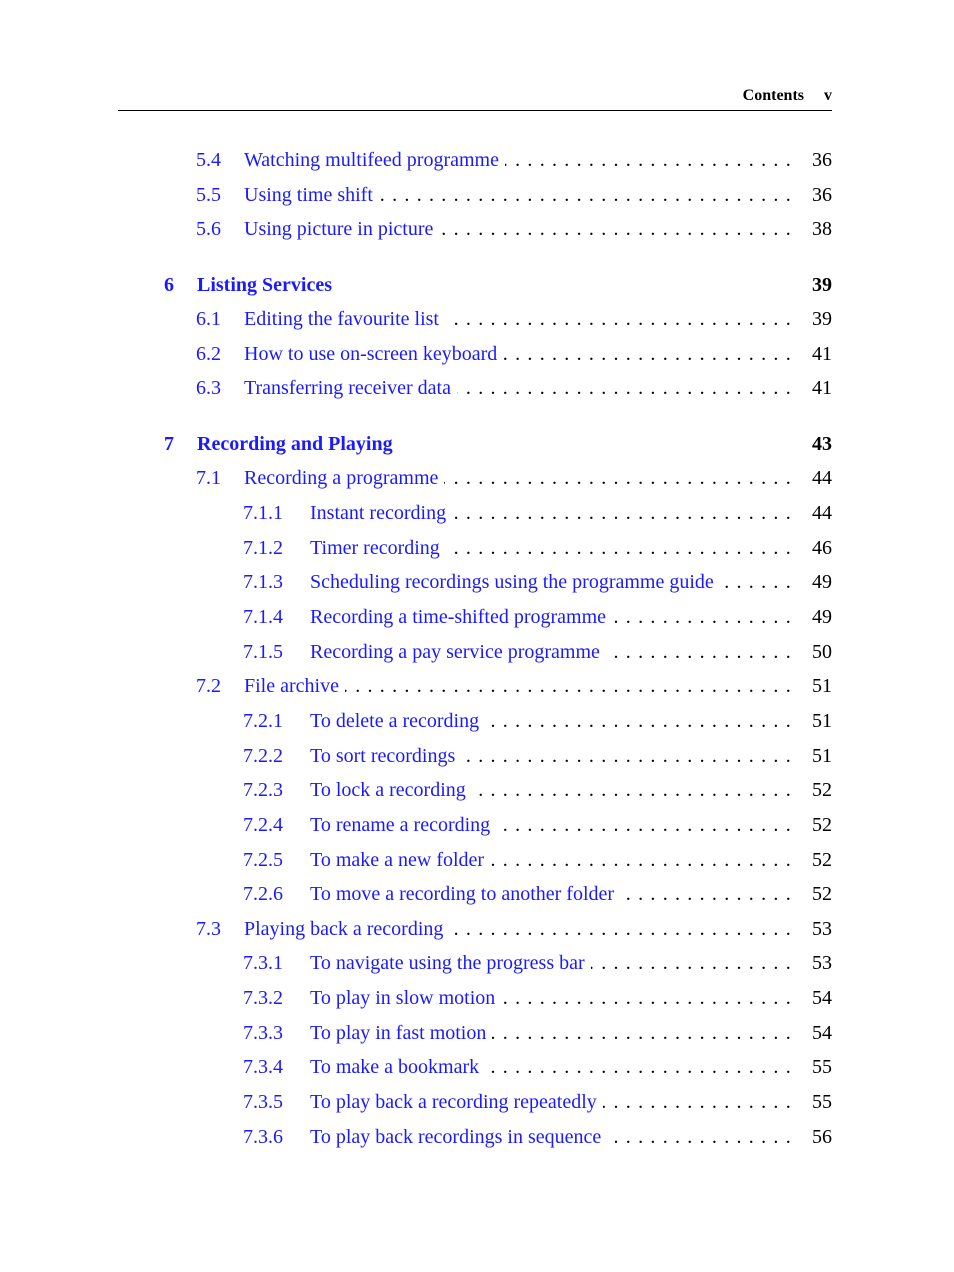  Describe the element at coordinates (822, 513) in the screenshot. I see `toc-entry-page: 44` at that location.